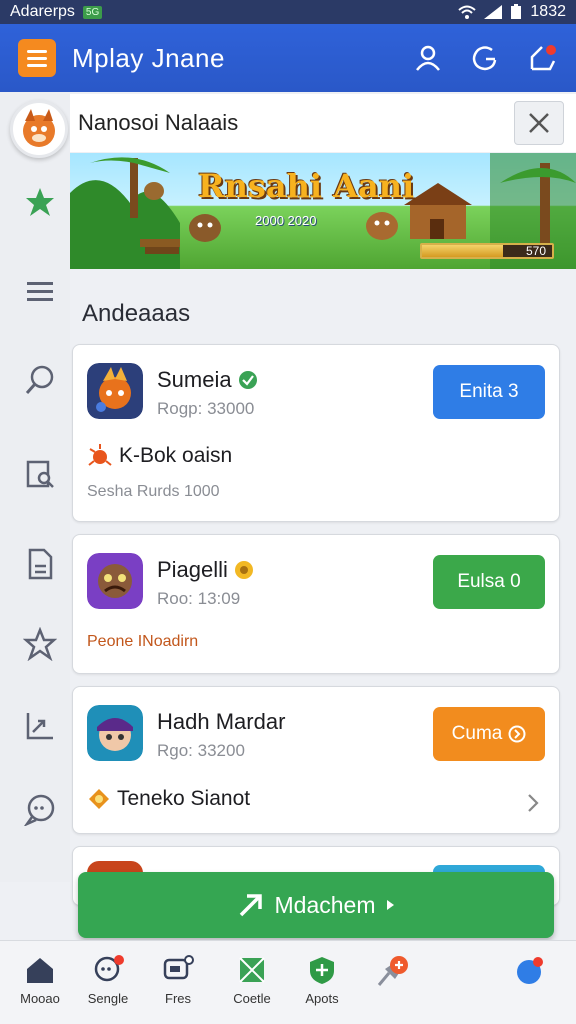  What do you see at coordinates (543, 58) in the screenshot?
I see `edit-icon` at bounding box center [543, 58].